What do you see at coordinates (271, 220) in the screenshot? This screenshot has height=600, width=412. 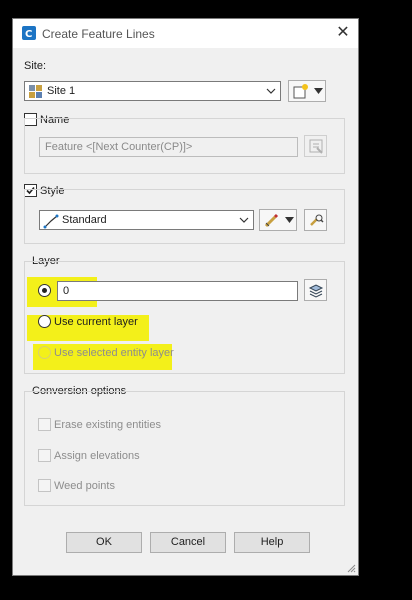 I see `edit-style-icon` at bounding box center [271, 220].